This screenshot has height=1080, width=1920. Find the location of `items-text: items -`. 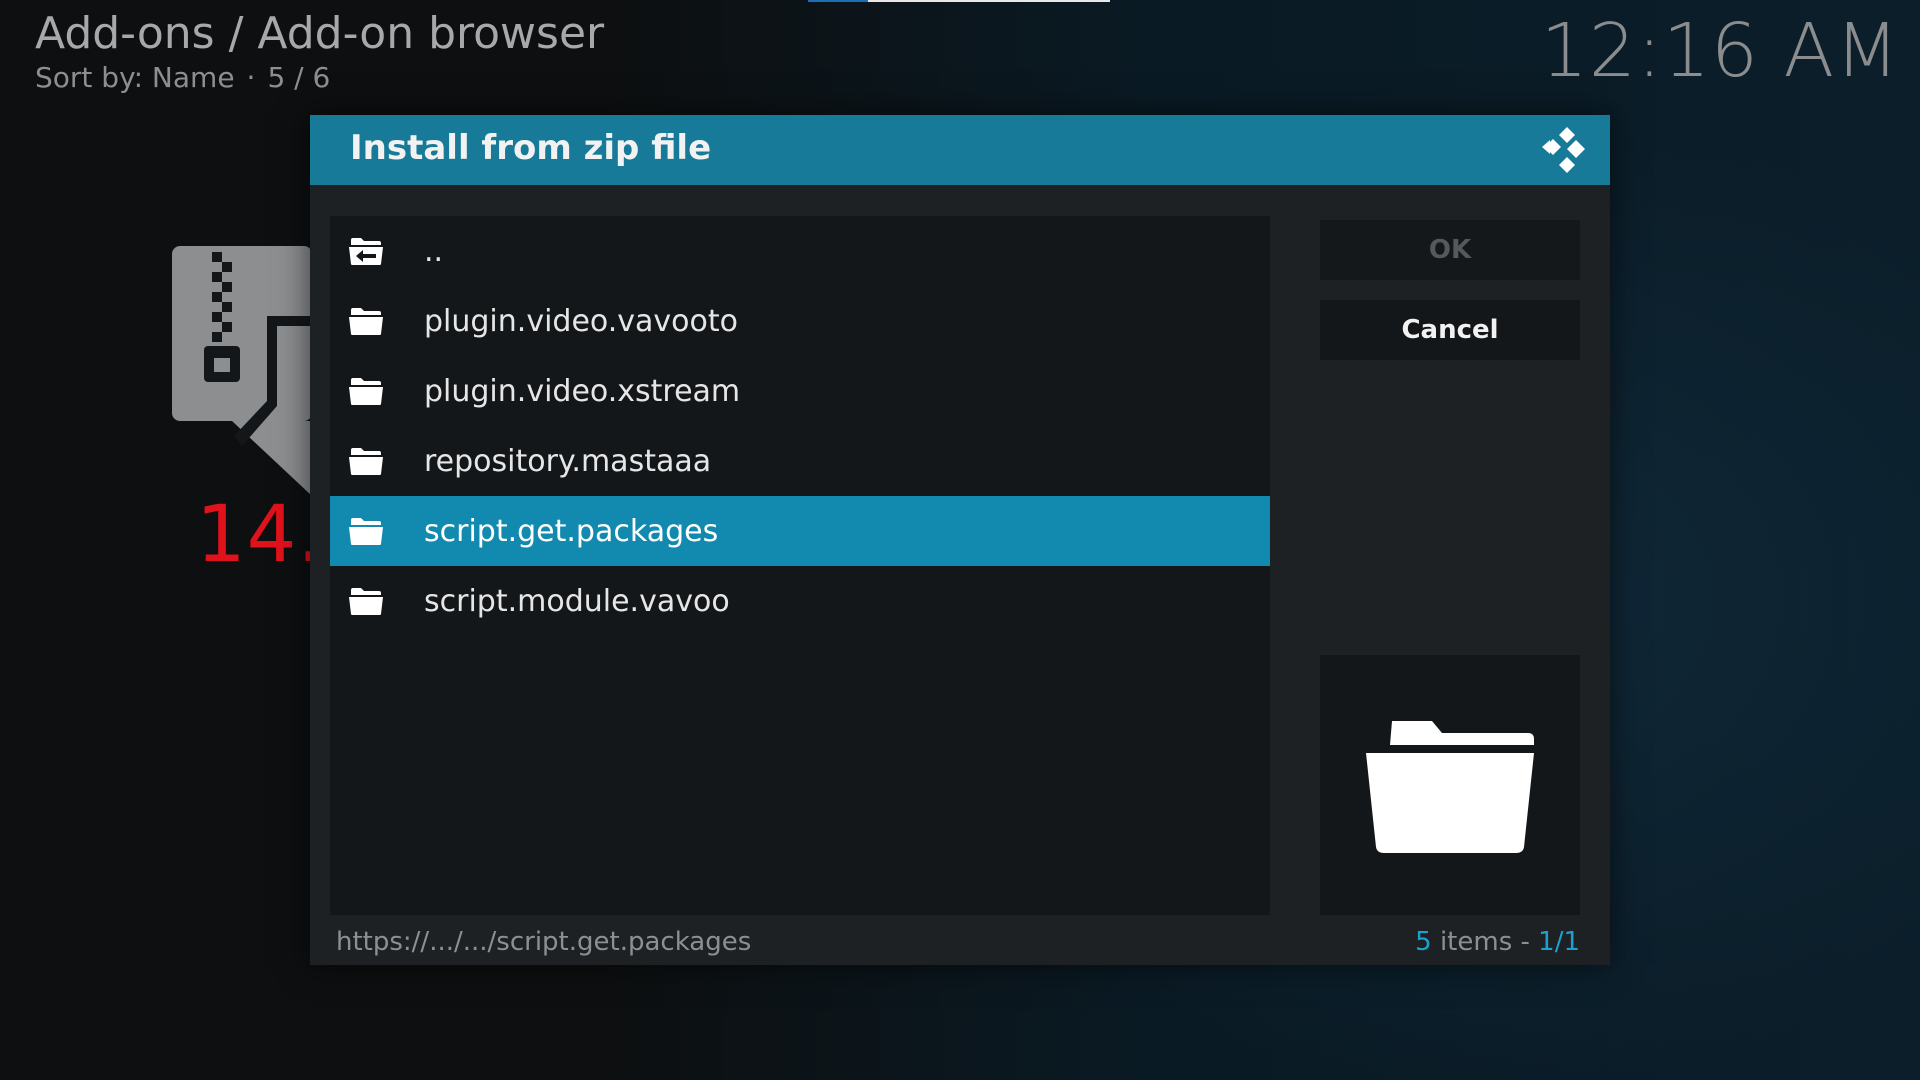

items-text: items - is located at coordinates (1485, 942).